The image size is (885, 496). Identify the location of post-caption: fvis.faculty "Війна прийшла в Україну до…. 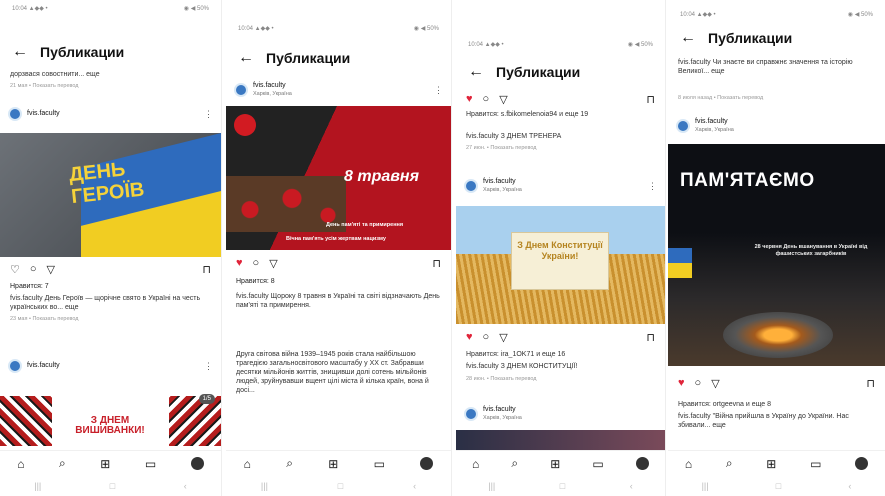
(763, 421).